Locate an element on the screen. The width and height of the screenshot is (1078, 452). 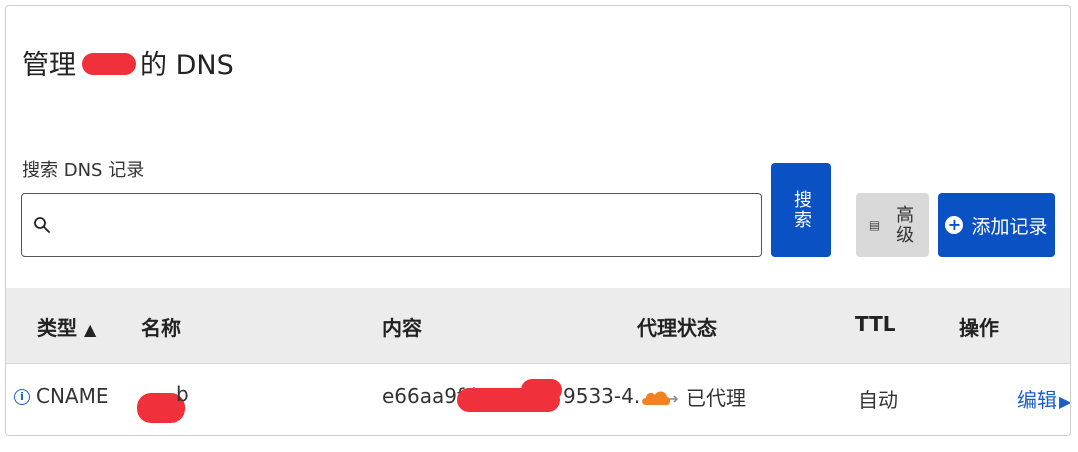
record-ttl: 自动 is located at coordinates (878, 400).